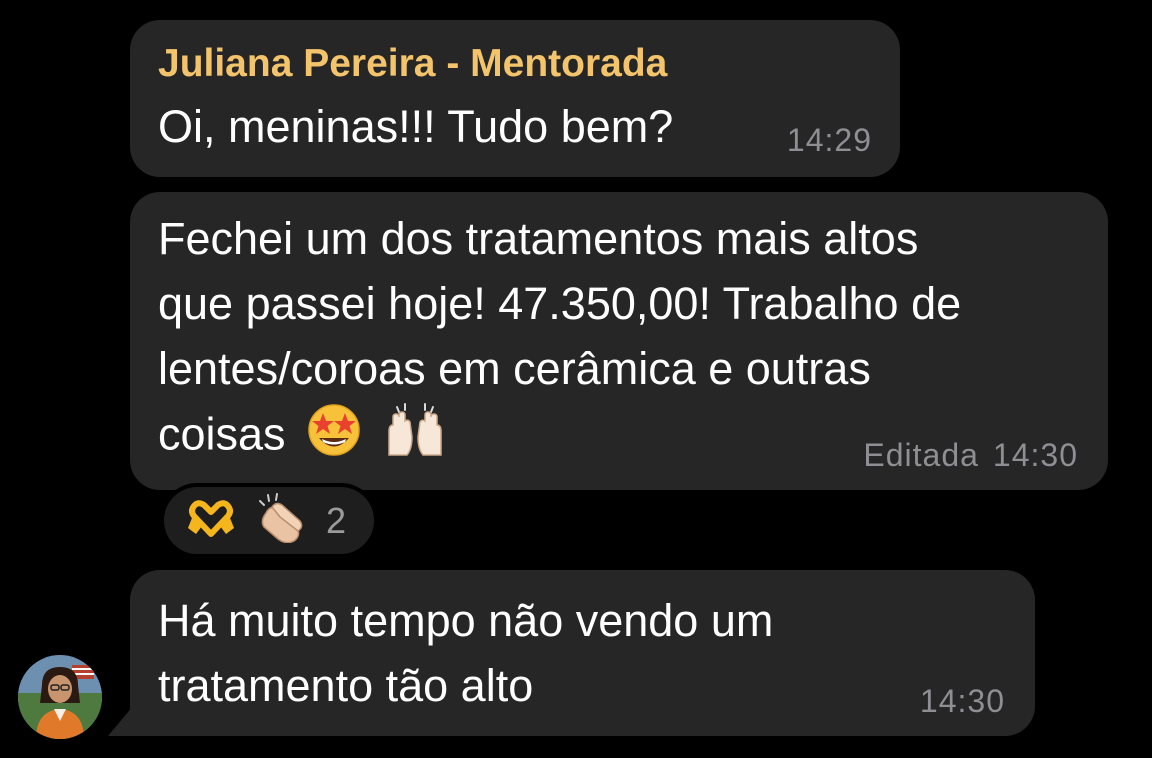 Image resolution: width=1152 pixels, height=758 pixels. I want to click on message-line-with-emoji: coisas, so click(559, 437).